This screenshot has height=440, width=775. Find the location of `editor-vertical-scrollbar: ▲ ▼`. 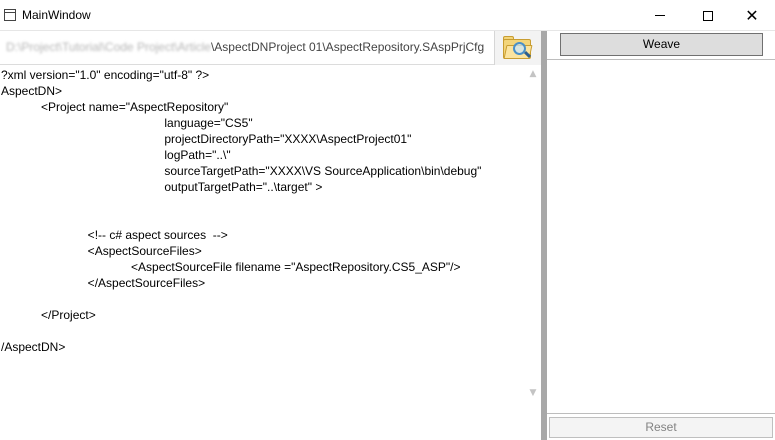

editor-vertical-scrollbar: ▲ ▼ is located at coordinates (533, 233).